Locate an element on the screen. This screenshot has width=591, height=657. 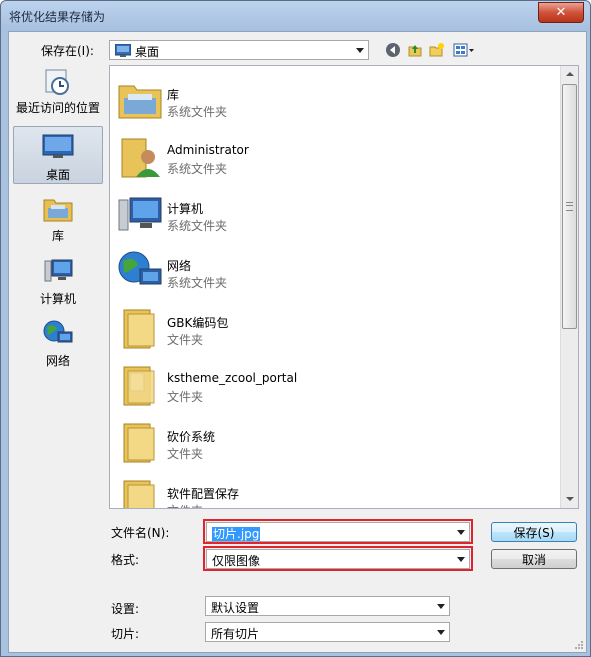
list-item: 网络 系统文件夹 is located at coordinates (335, 271).